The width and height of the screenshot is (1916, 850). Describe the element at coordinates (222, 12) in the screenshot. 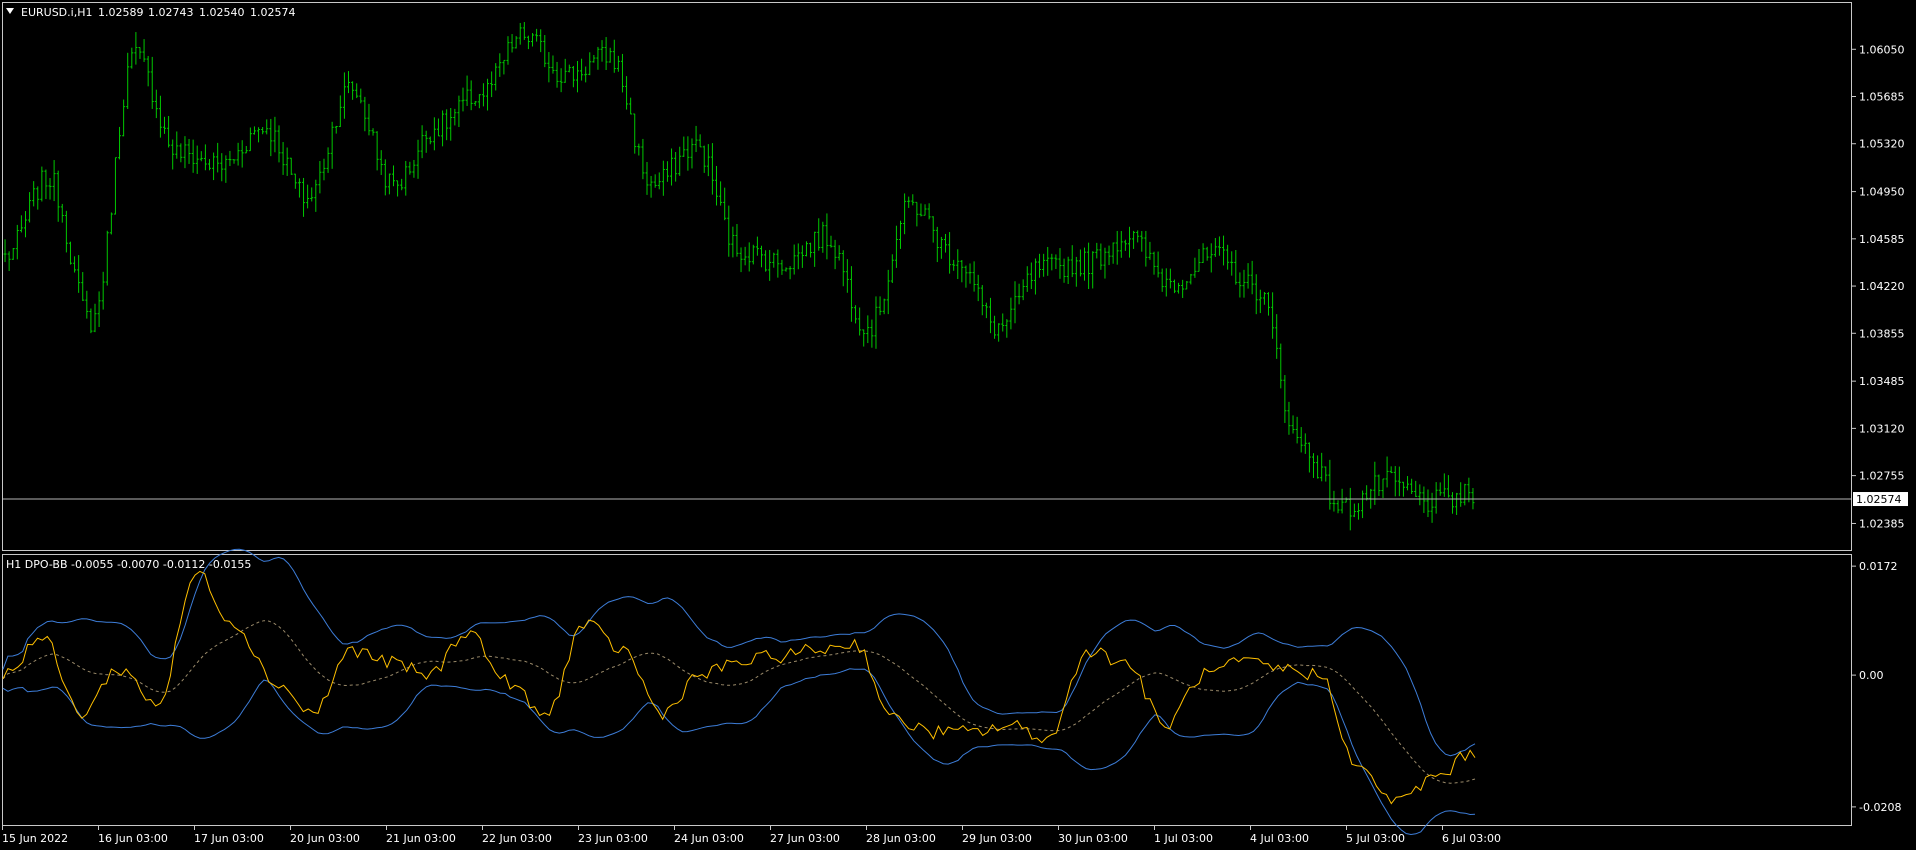

I see `ohlc-low: 1.02540` at that location.